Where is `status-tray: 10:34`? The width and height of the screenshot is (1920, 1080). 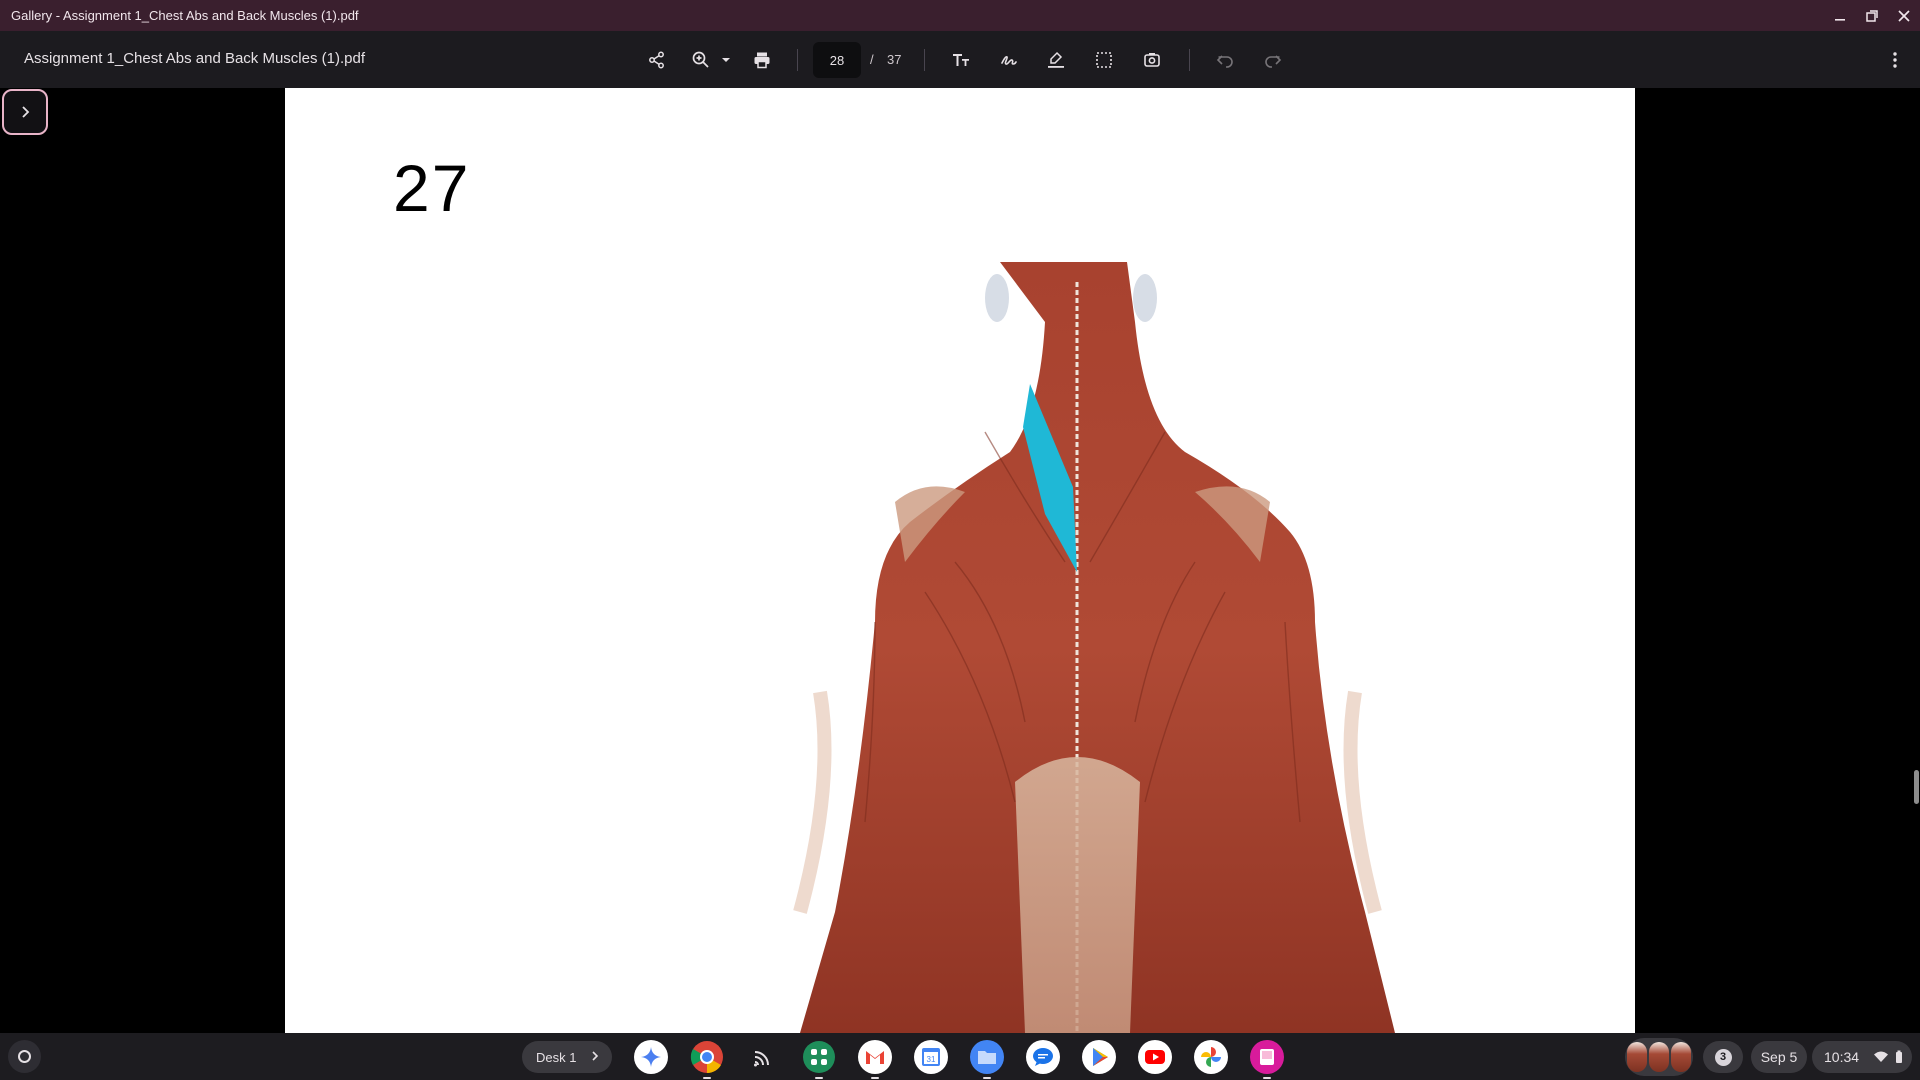
status-tray: 10:34 is located at coordinates (1862, 1057).